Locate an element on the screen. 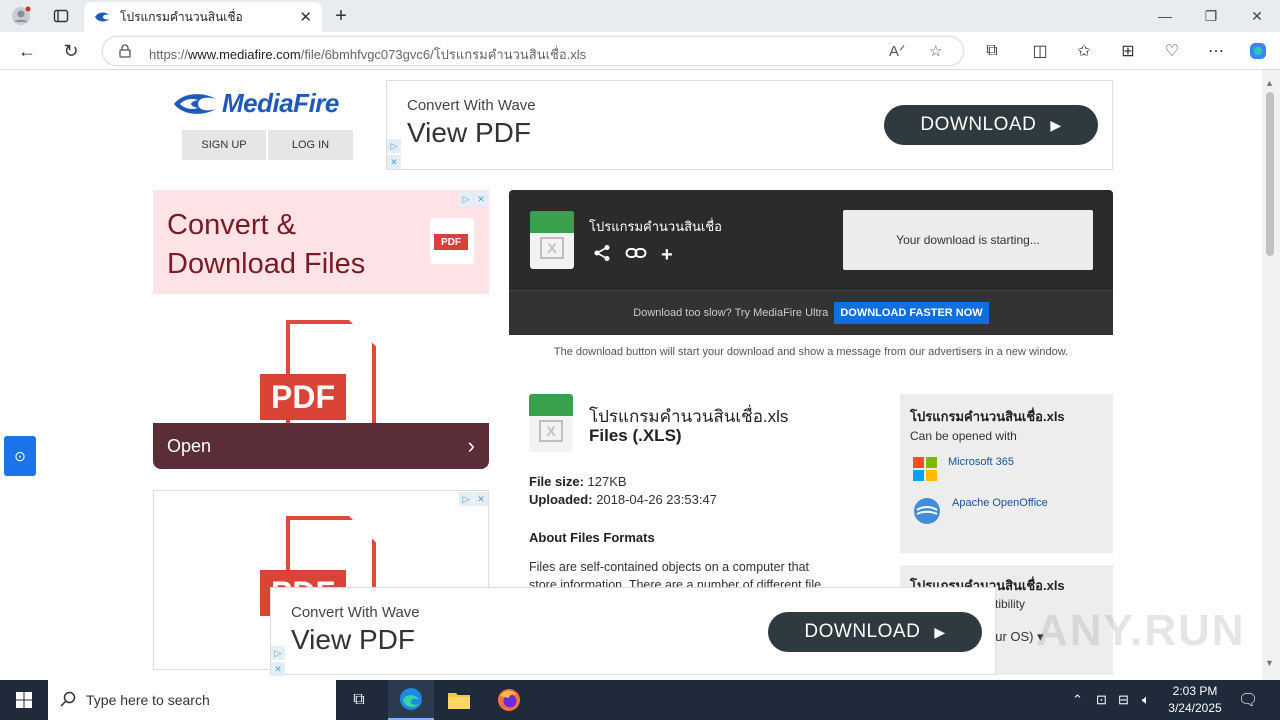 The height and width of the screenshot is (720, 1280). windows-start-button is located at coordinates (24, 700).